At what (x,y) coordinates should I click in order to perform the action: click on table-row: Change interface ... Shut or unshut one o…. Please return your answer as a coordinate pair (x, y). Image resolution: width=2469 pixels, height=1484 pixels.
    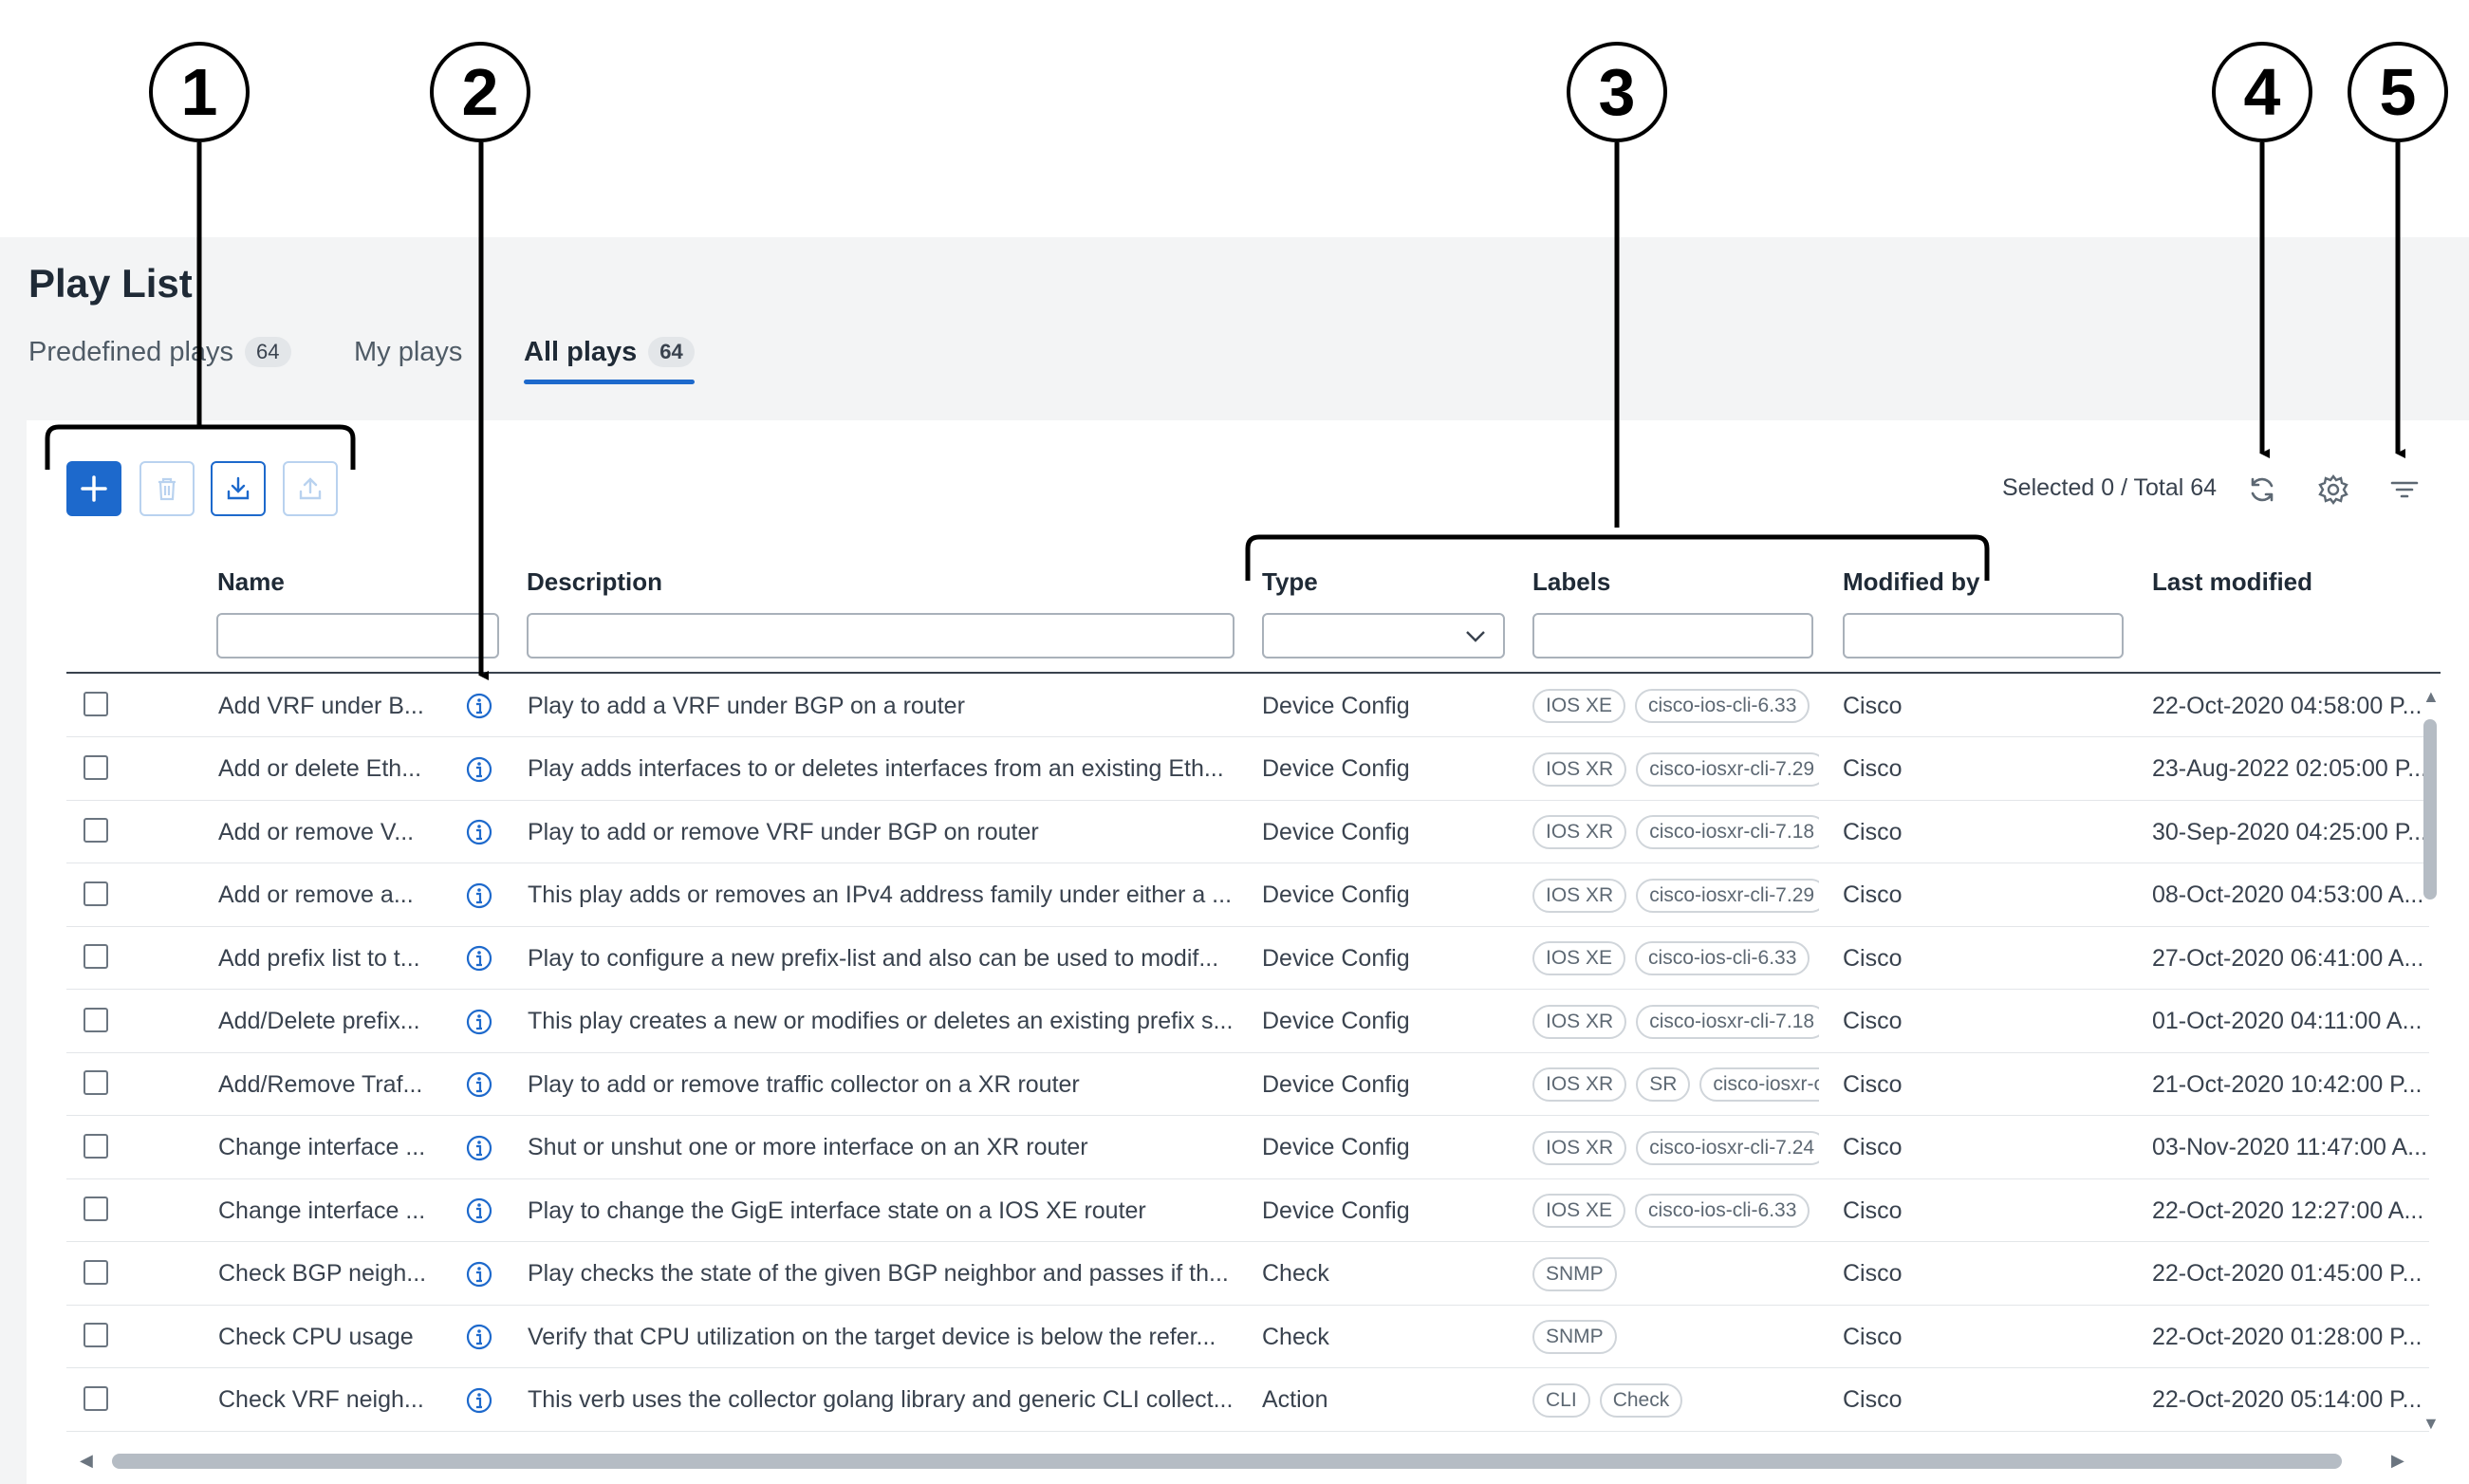
    Looking at the image, I should click on (1247, 1148).